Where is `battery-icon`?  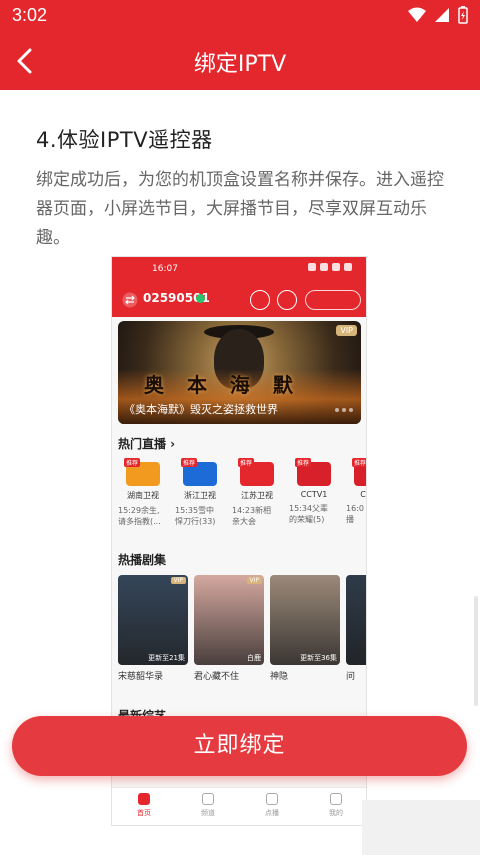
battery-icon is located at coordinates (463, 15).